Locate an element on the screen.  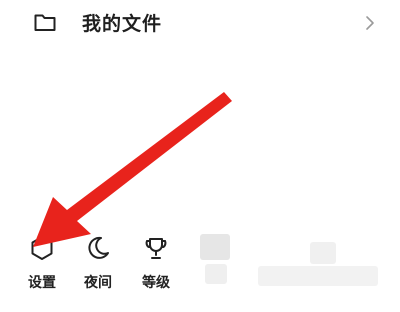
trophy-icon is located at coordinates (156, 248).